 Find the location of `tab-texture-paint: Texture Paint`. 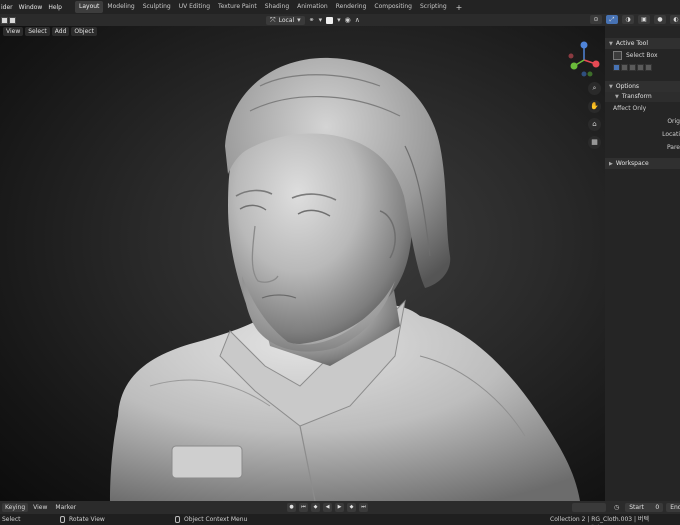

tab-texture-paint: Texture Paint is located at coordinates (237, 7).